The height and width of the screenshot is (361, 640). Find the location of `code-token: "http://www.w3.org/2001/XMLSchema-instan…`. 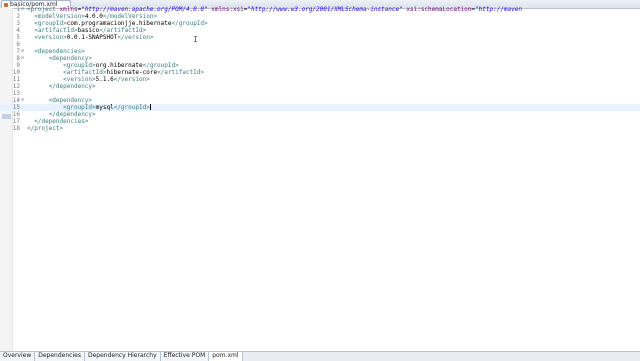

code-token: "http://www.w3.org/2001/XMLSchema-instan… is located at coordinates (325, 9).